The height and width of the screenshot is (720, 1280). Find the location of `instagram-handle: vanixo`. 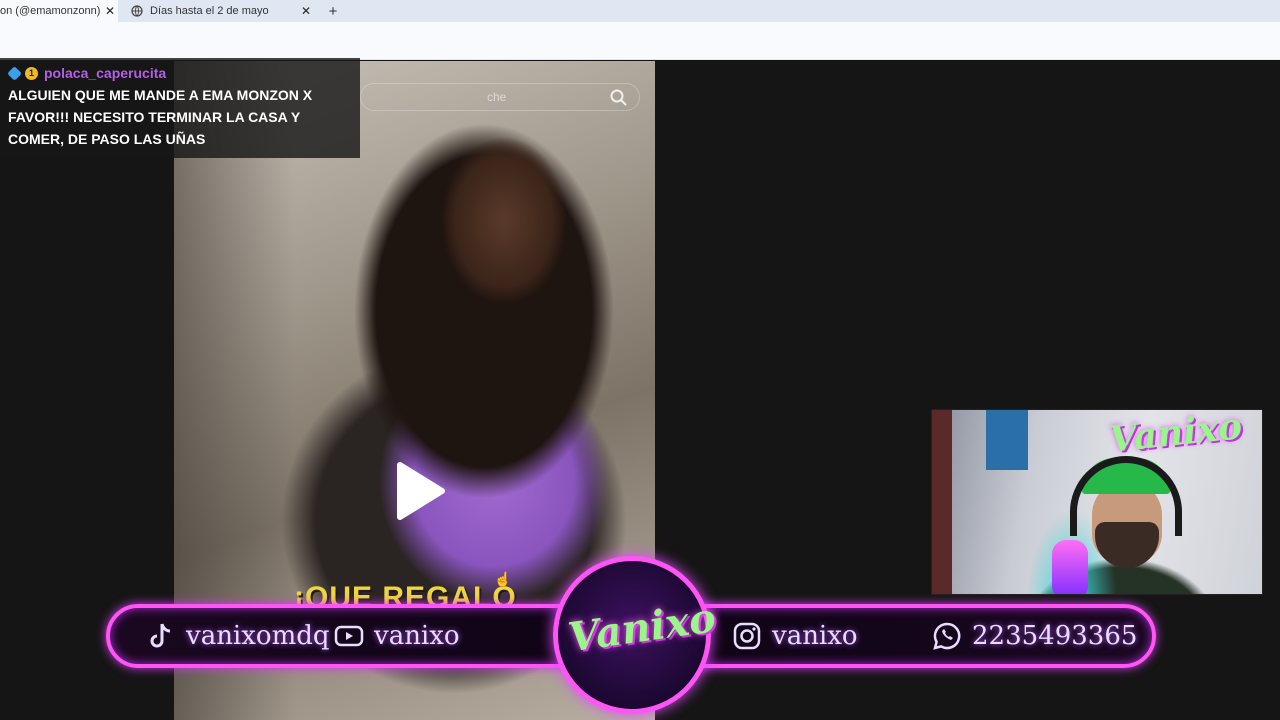

instagram-handle: vanixo is located at coordinates (795, 636).